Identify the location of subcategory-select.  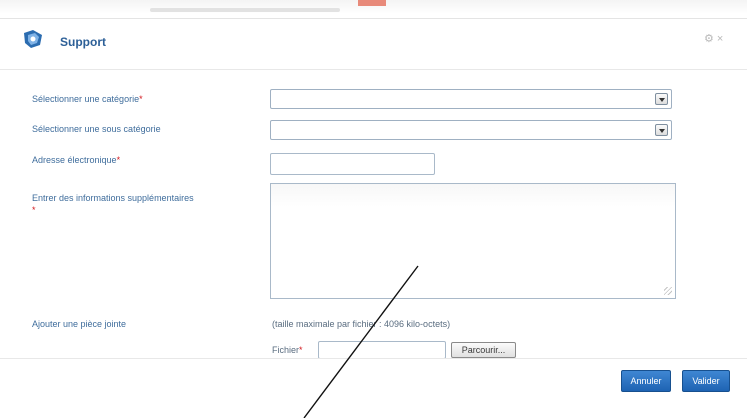
(471, 130).